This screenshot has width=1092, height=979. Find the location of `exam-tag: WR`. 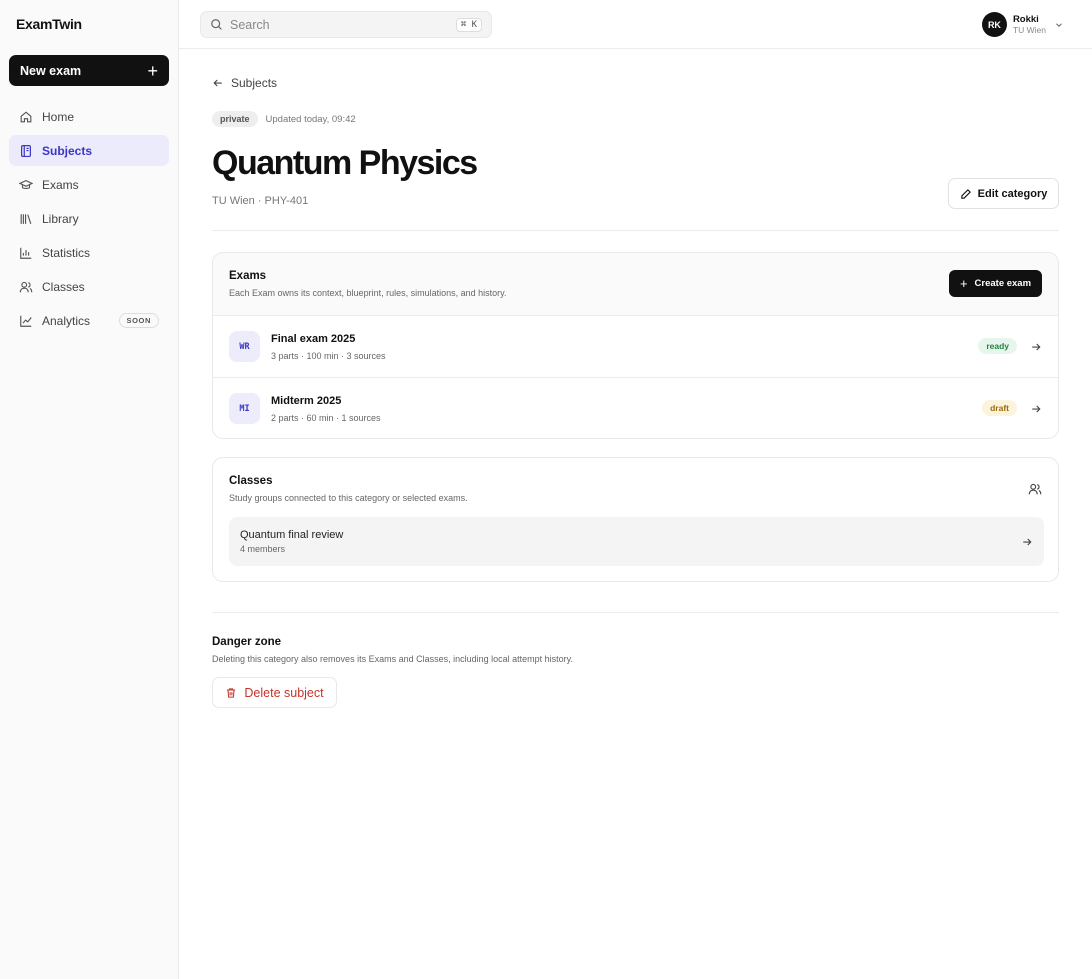

exam-tag: WR is located at coordinates (244, 346).